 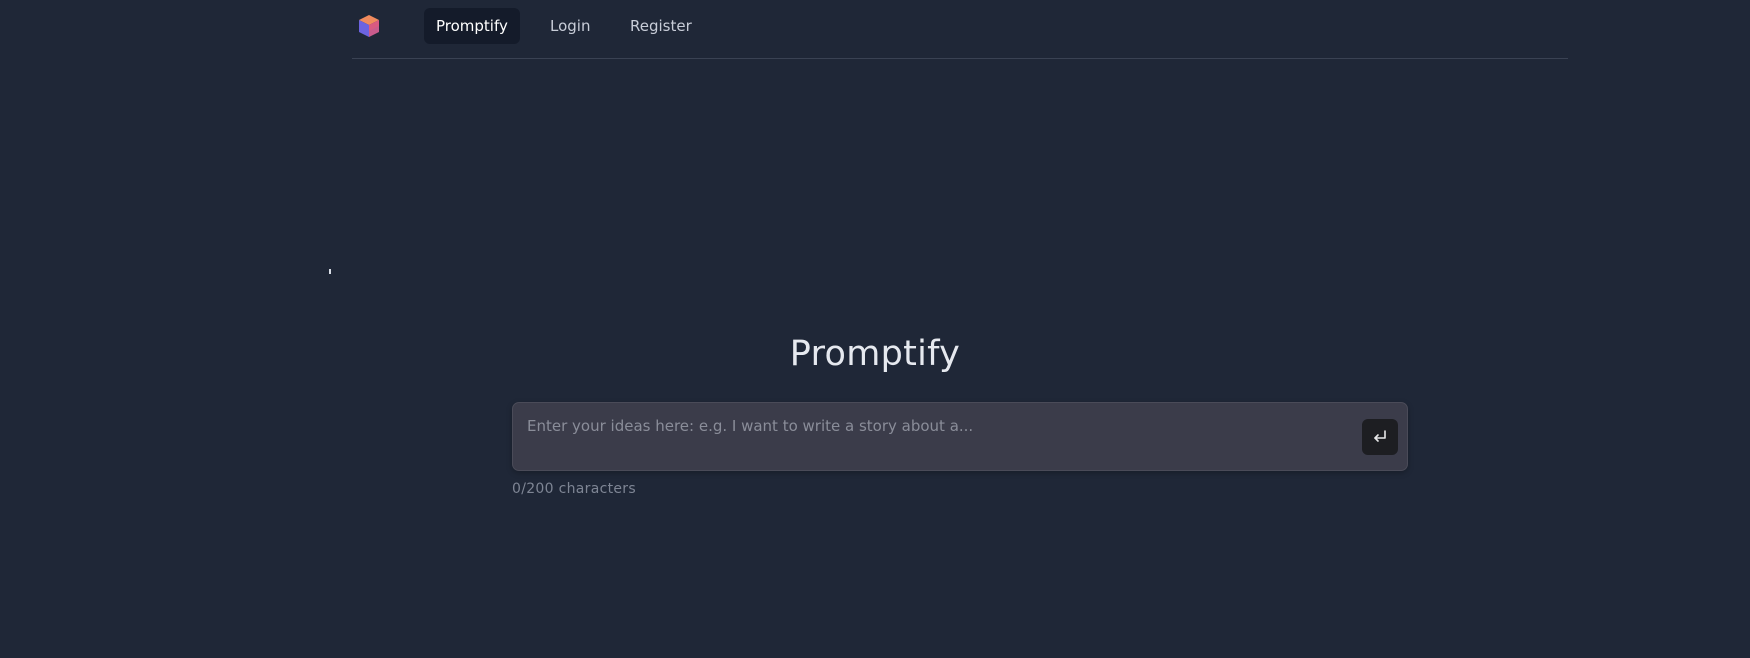 I want to click on submit-button, so click(x=1380, y=437).